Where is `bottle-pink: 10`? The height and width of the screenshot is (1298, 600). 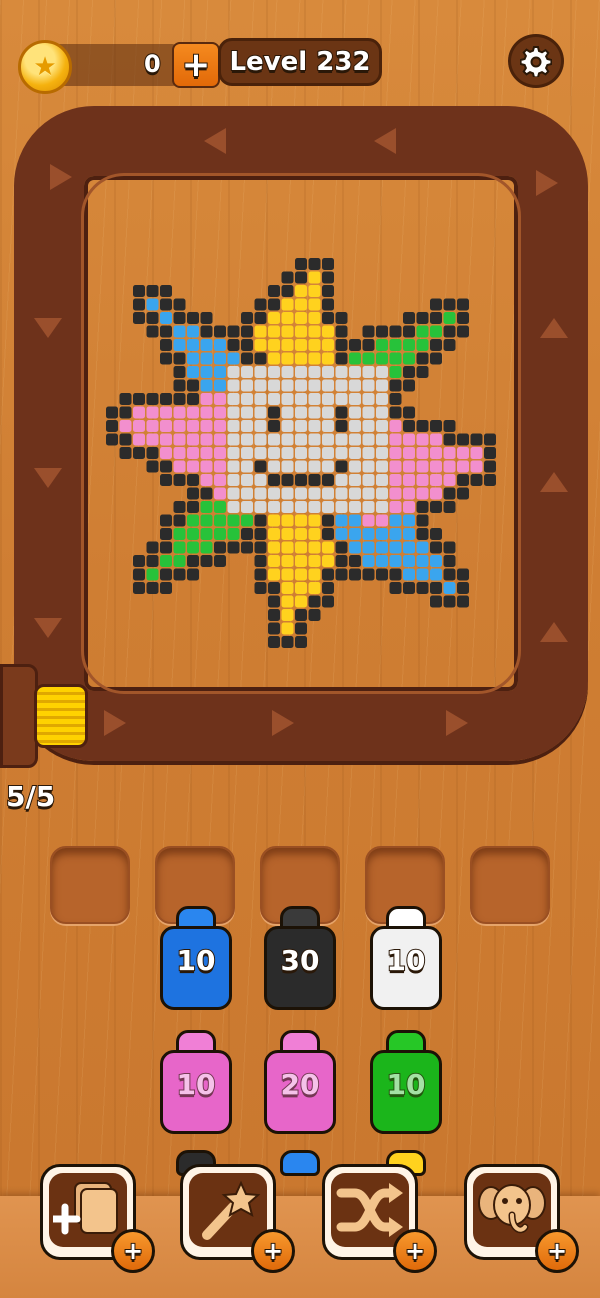 bottle-pink: 10 is located at coordinates (196, 1084).